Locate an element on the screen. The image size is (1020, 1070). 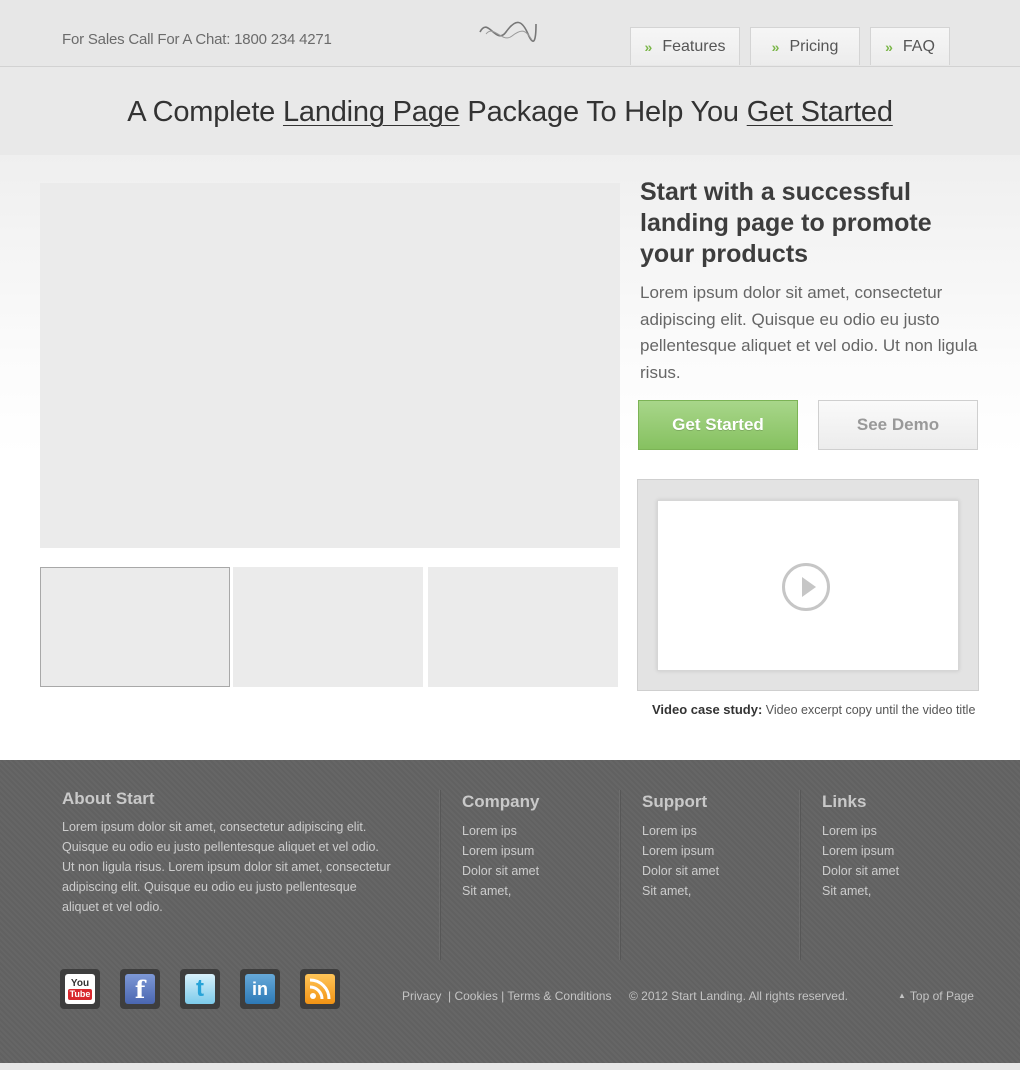
rss-glyph-icon is located at coordinates (320, 989).